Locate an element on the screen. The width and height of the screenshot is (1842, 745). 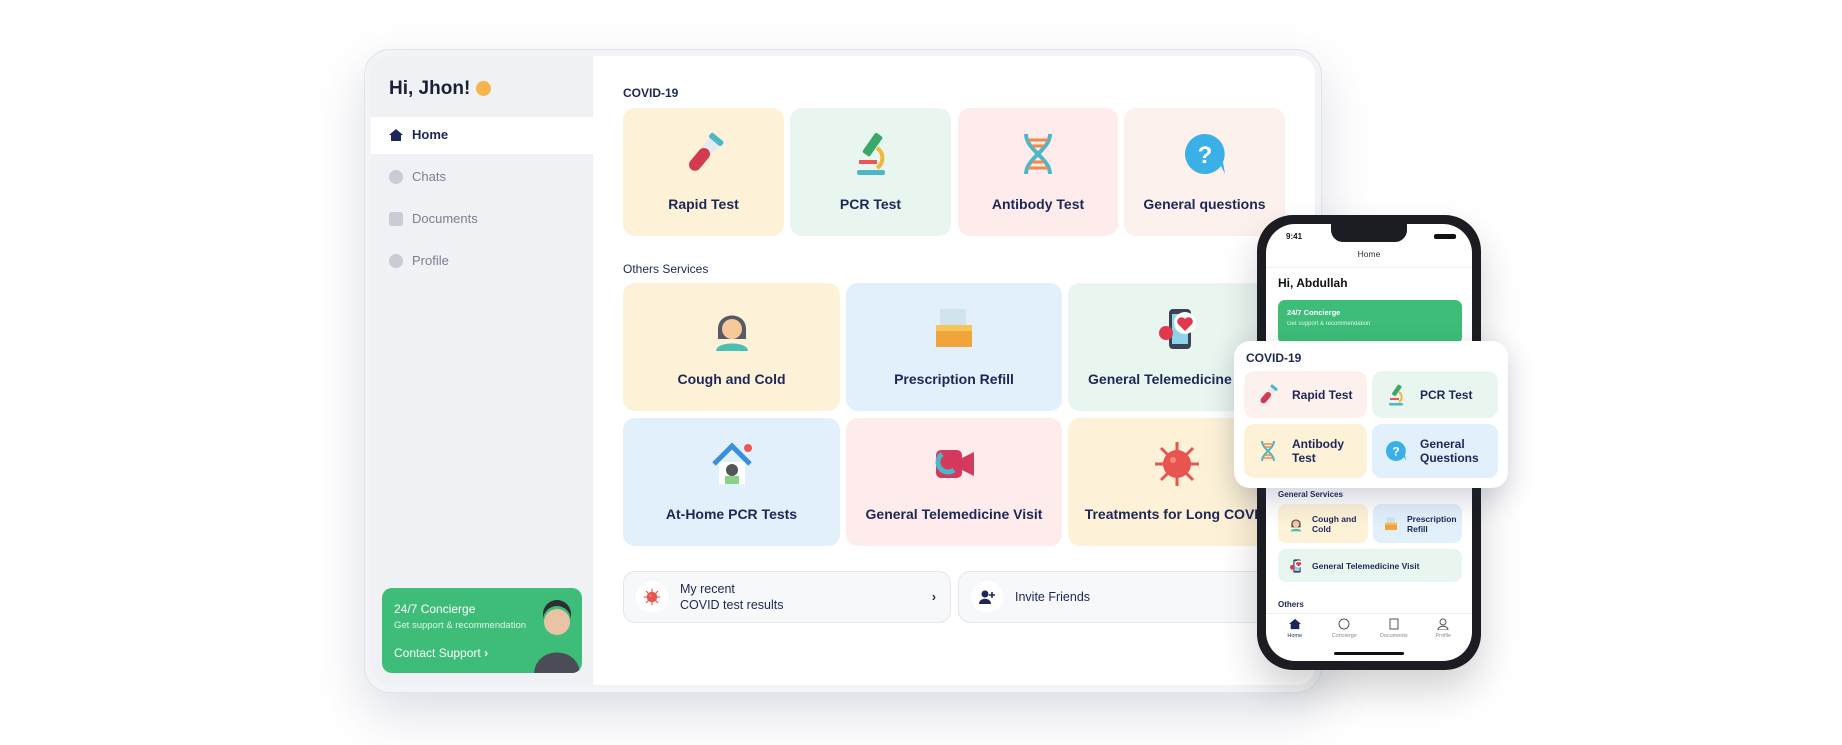
card-rapid-test: Rapid Test is located at coordinates (703, 172).